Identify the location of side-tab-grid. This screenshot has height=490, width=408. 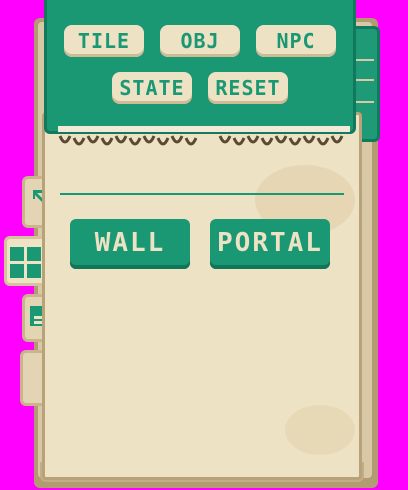
(25, 261).